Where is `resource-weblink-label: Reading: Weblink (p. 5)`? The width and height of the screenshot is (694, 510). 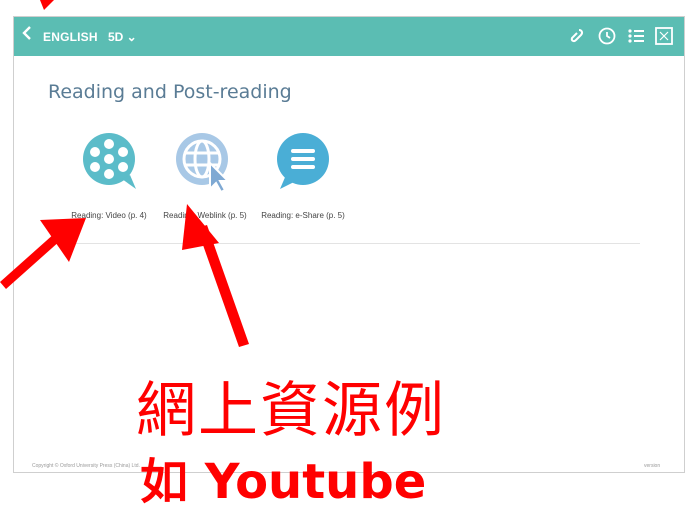 resource-weblink-label: Reading: Weblink (p. 5) is located at coordinates (205, 215).